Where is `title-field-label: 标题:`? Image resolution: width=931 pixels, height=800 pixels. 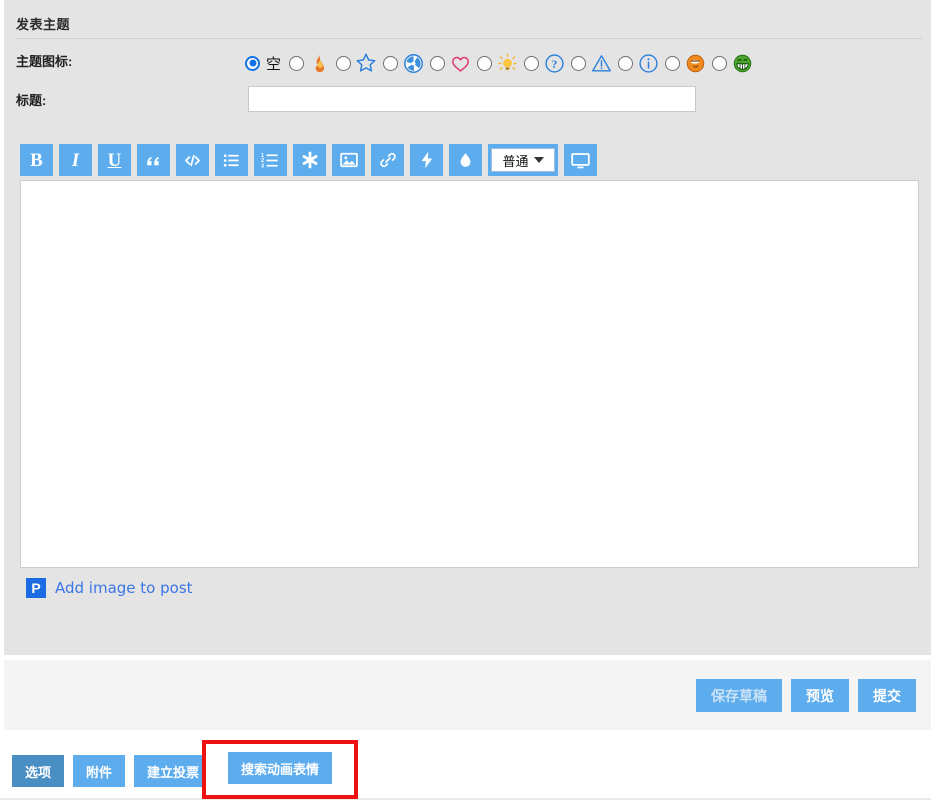
title-field-label: 标题: is located at coordinates (31, 100).